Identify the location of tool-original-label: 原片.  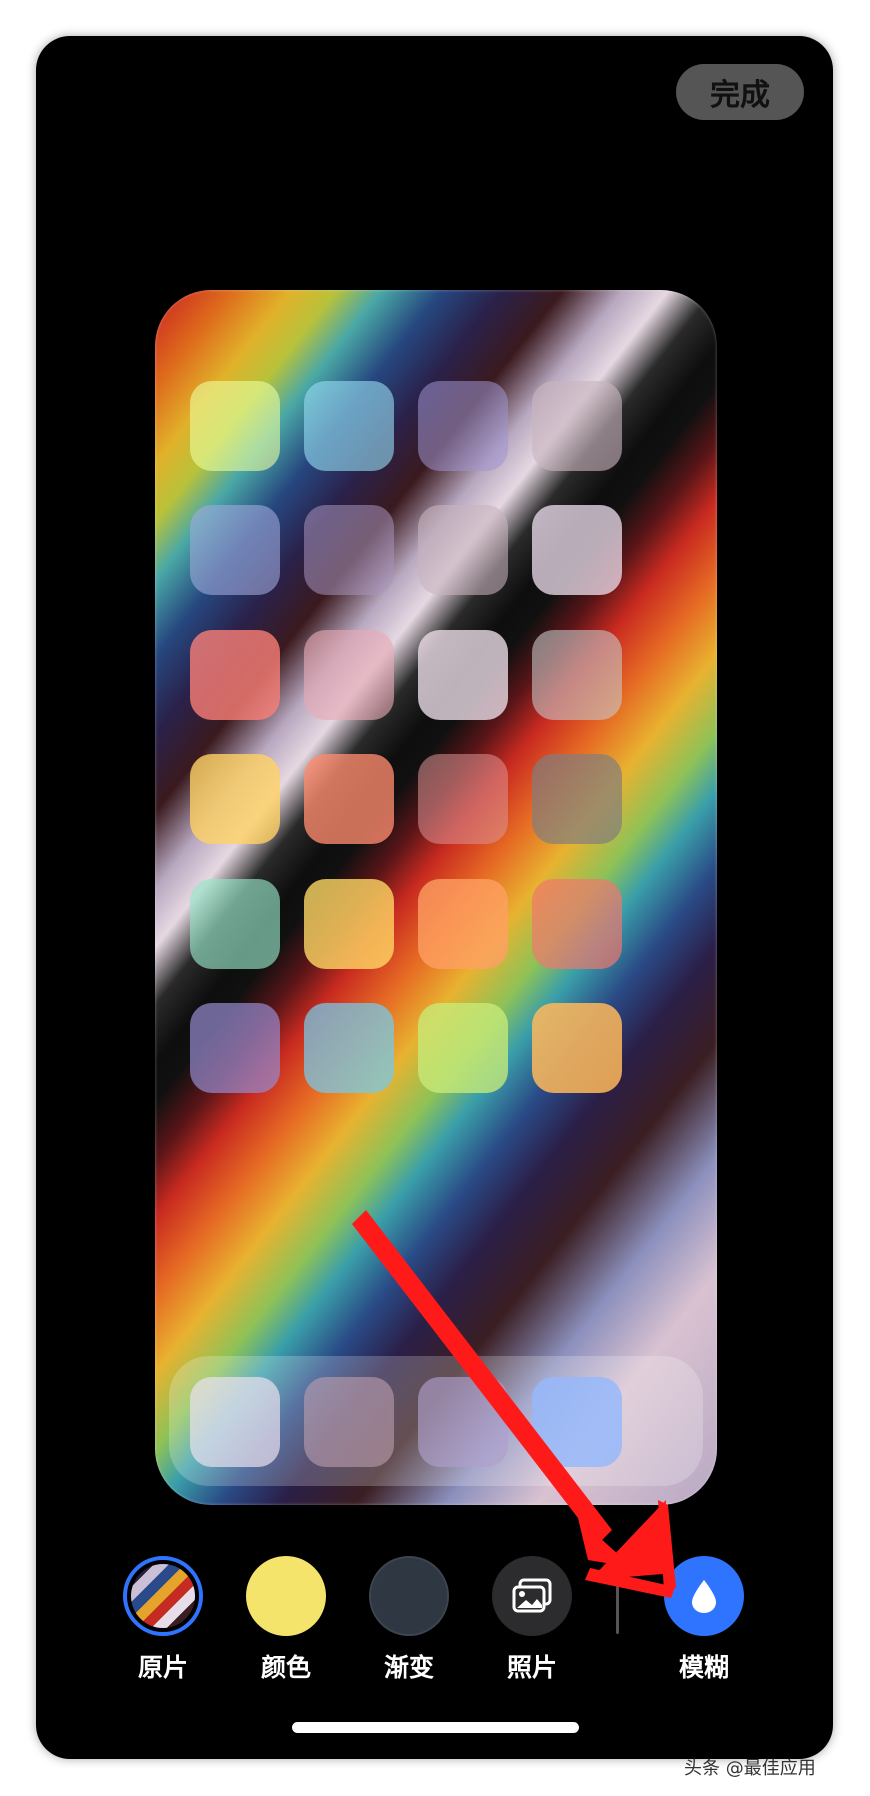
(162, 1667).